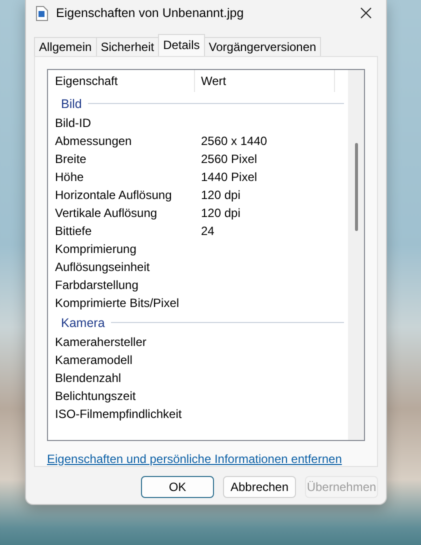 The image size is (421, 545). I want to click on image-file-icon, so click(42, 13).